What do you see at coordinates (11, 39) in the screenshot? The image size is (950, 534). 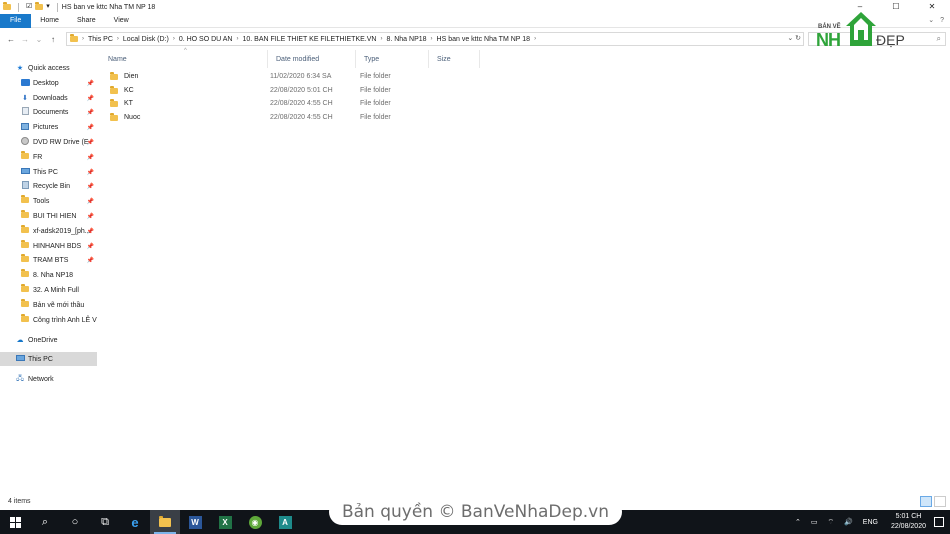 I see `back-icon: ←` at bounding box center [11, 39].